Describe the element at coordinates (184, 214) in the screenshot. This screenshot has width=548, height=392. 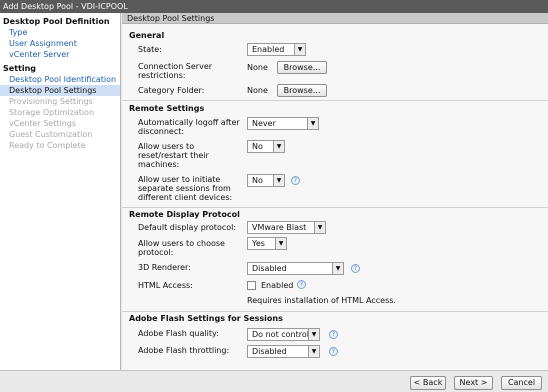
I see `section-display-title: Remote Display Protocol` at that location.